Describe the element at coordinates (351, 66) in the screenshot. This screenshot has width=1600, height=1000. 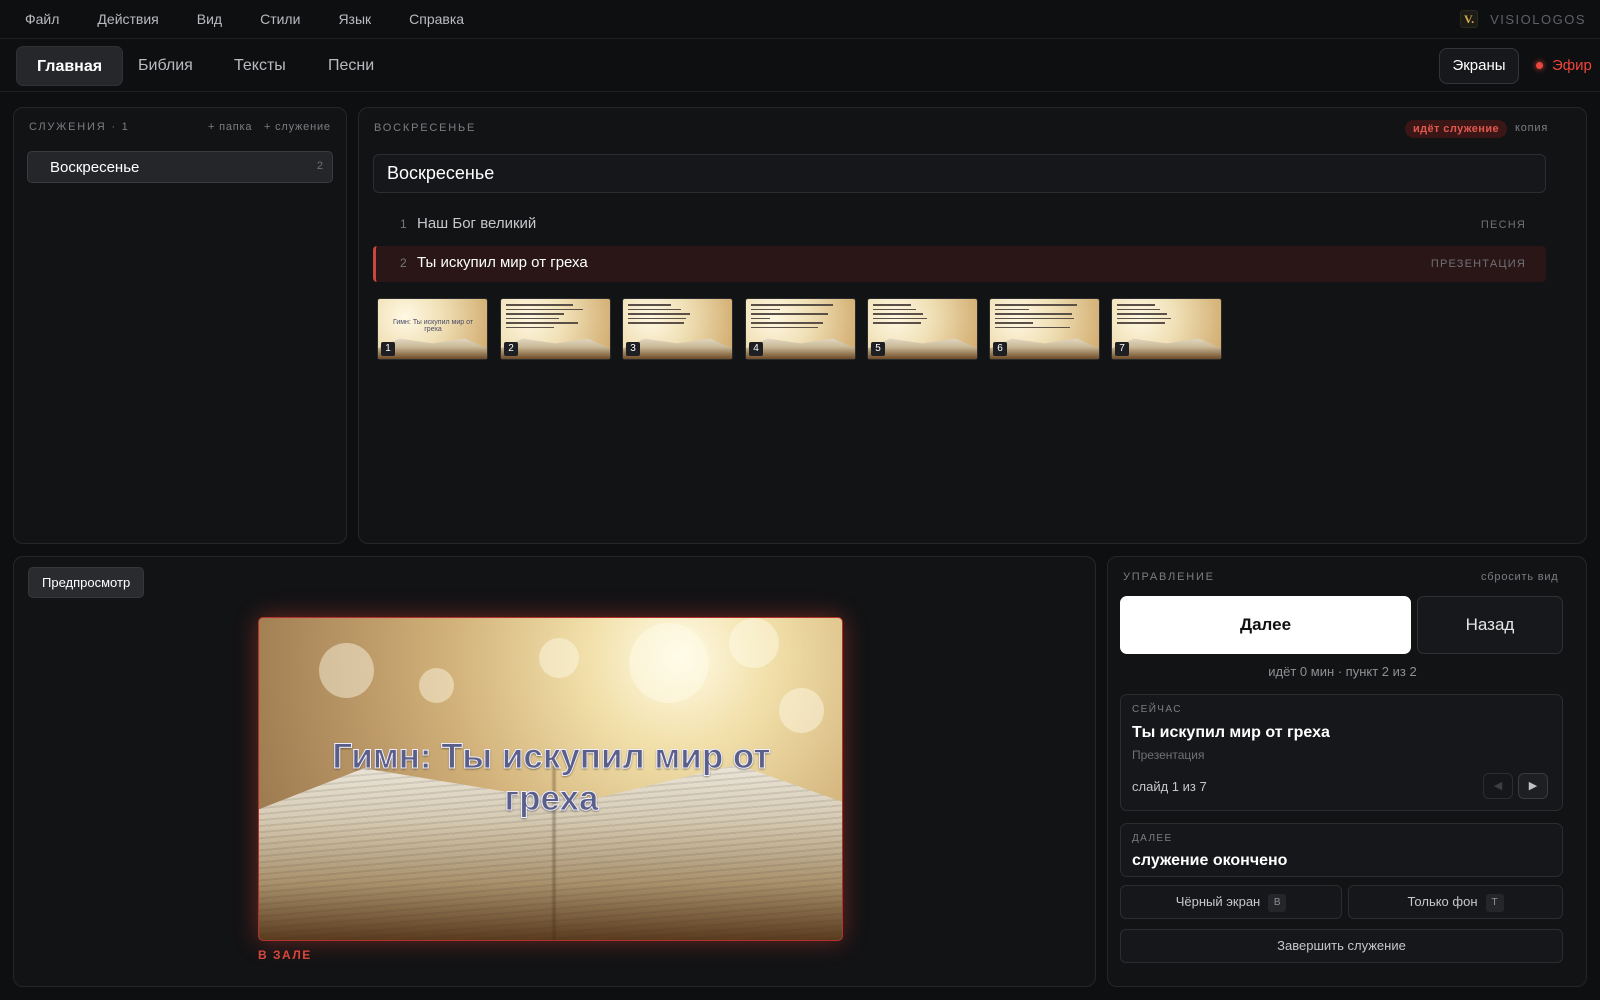
I see `tab-songs: Песни` at that location.